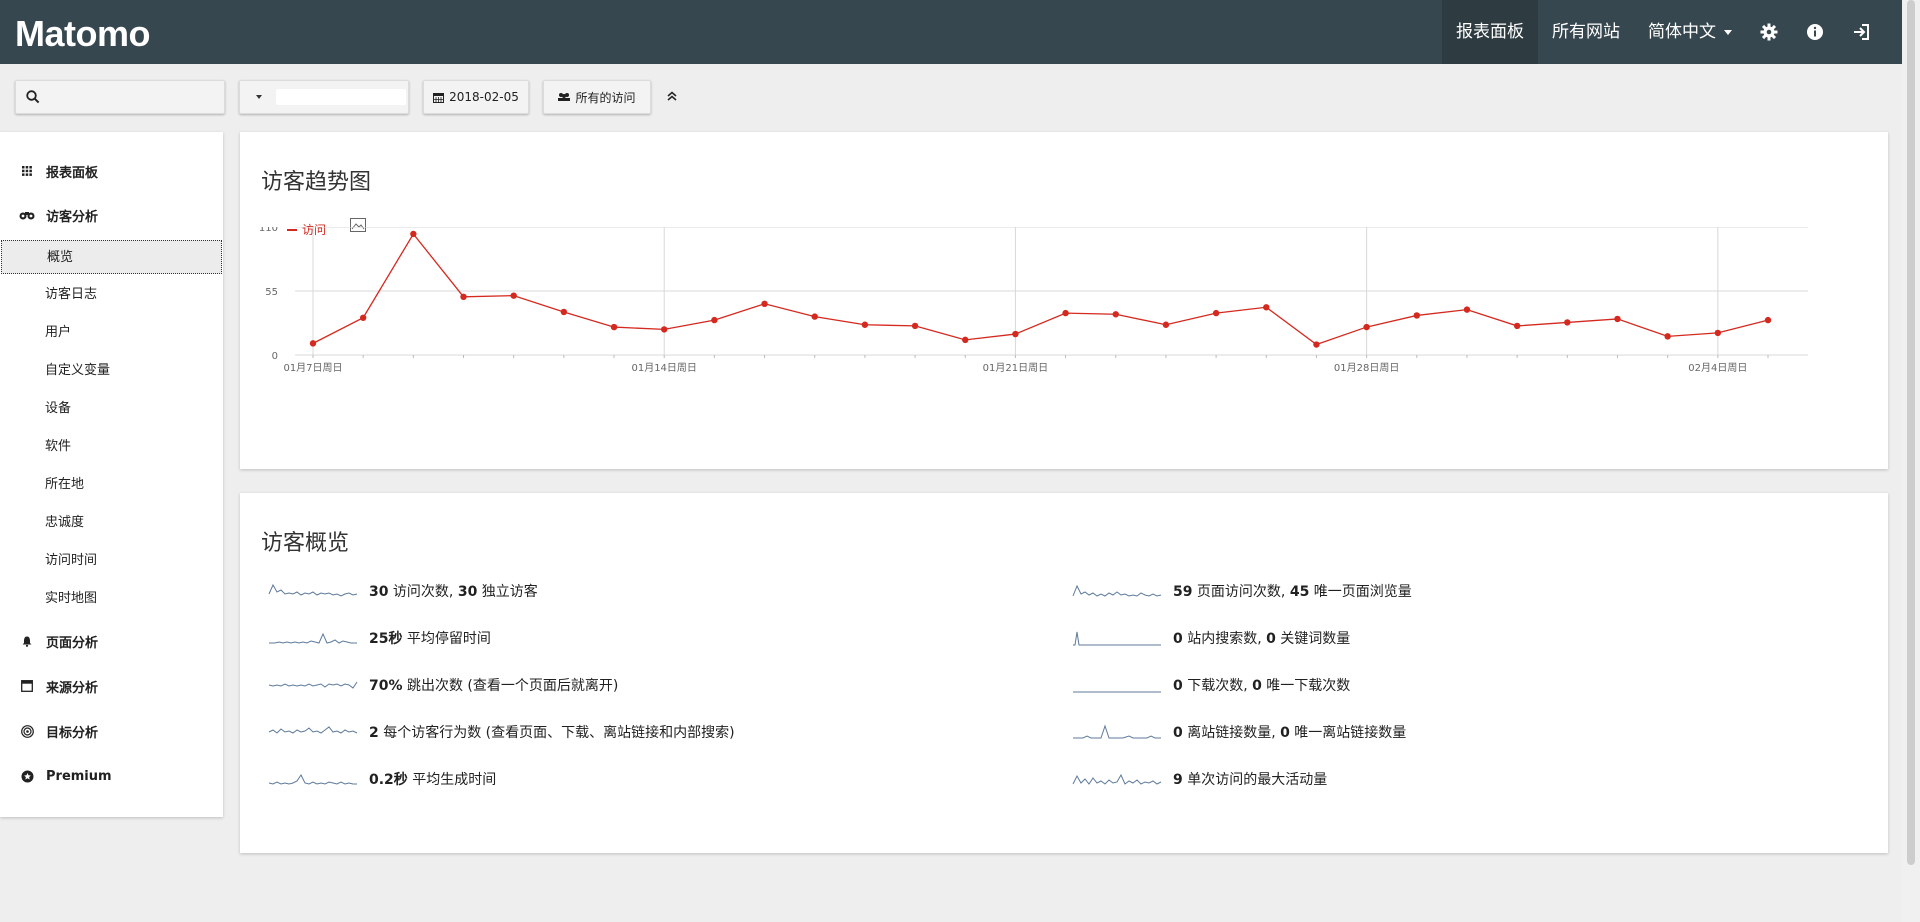 This screenshot has width=1920, height=922. Describe the element at coordinates (388, 780) in the screenshot. I see `stat-value: 0.2秒` at that location.